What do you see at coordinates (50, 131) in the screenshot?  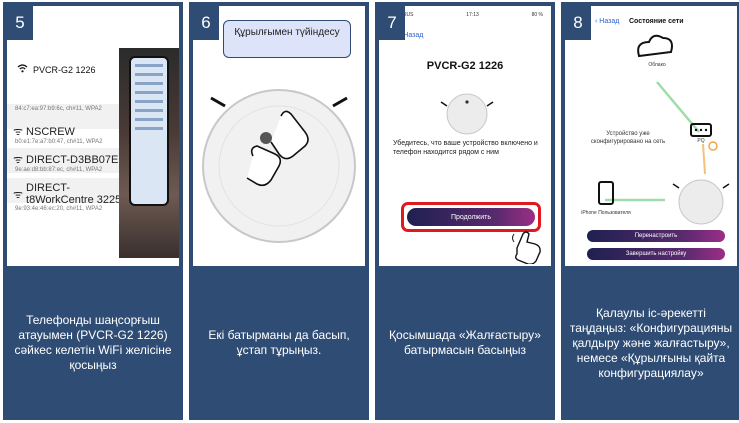 I see `network-name: NSCREW` at bounding box center [50, 131].